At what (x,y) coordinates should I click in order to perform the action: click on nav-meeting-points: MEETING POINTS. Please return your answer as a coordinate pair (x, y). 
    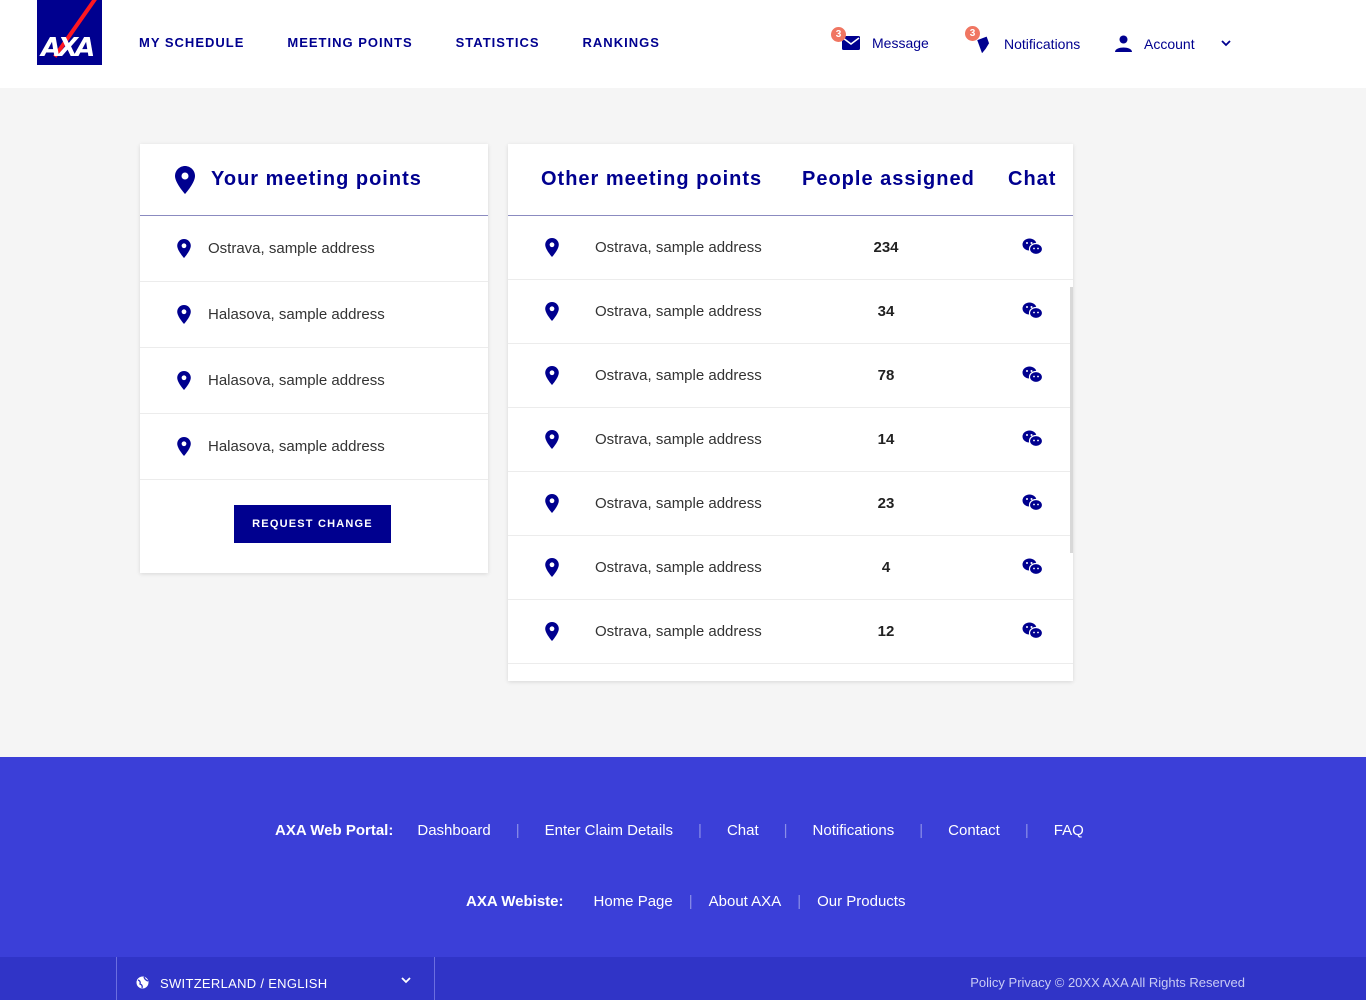
    Looking at the image, I should click on (349, 42).